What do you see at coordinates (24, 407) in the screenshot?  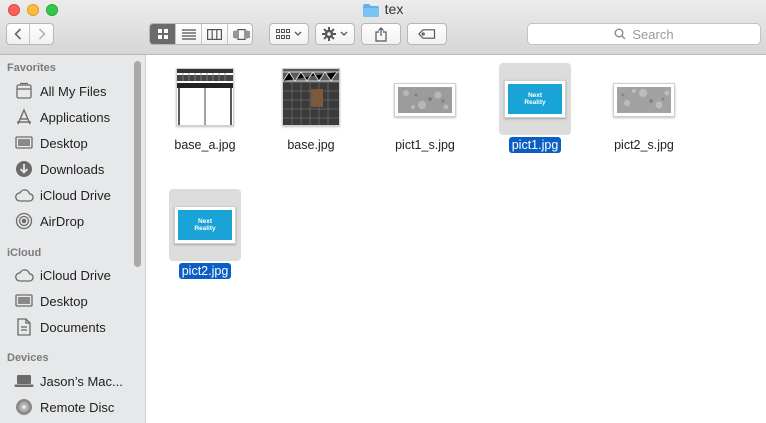 I see `disc-icon` at bounding box center [24, 407].